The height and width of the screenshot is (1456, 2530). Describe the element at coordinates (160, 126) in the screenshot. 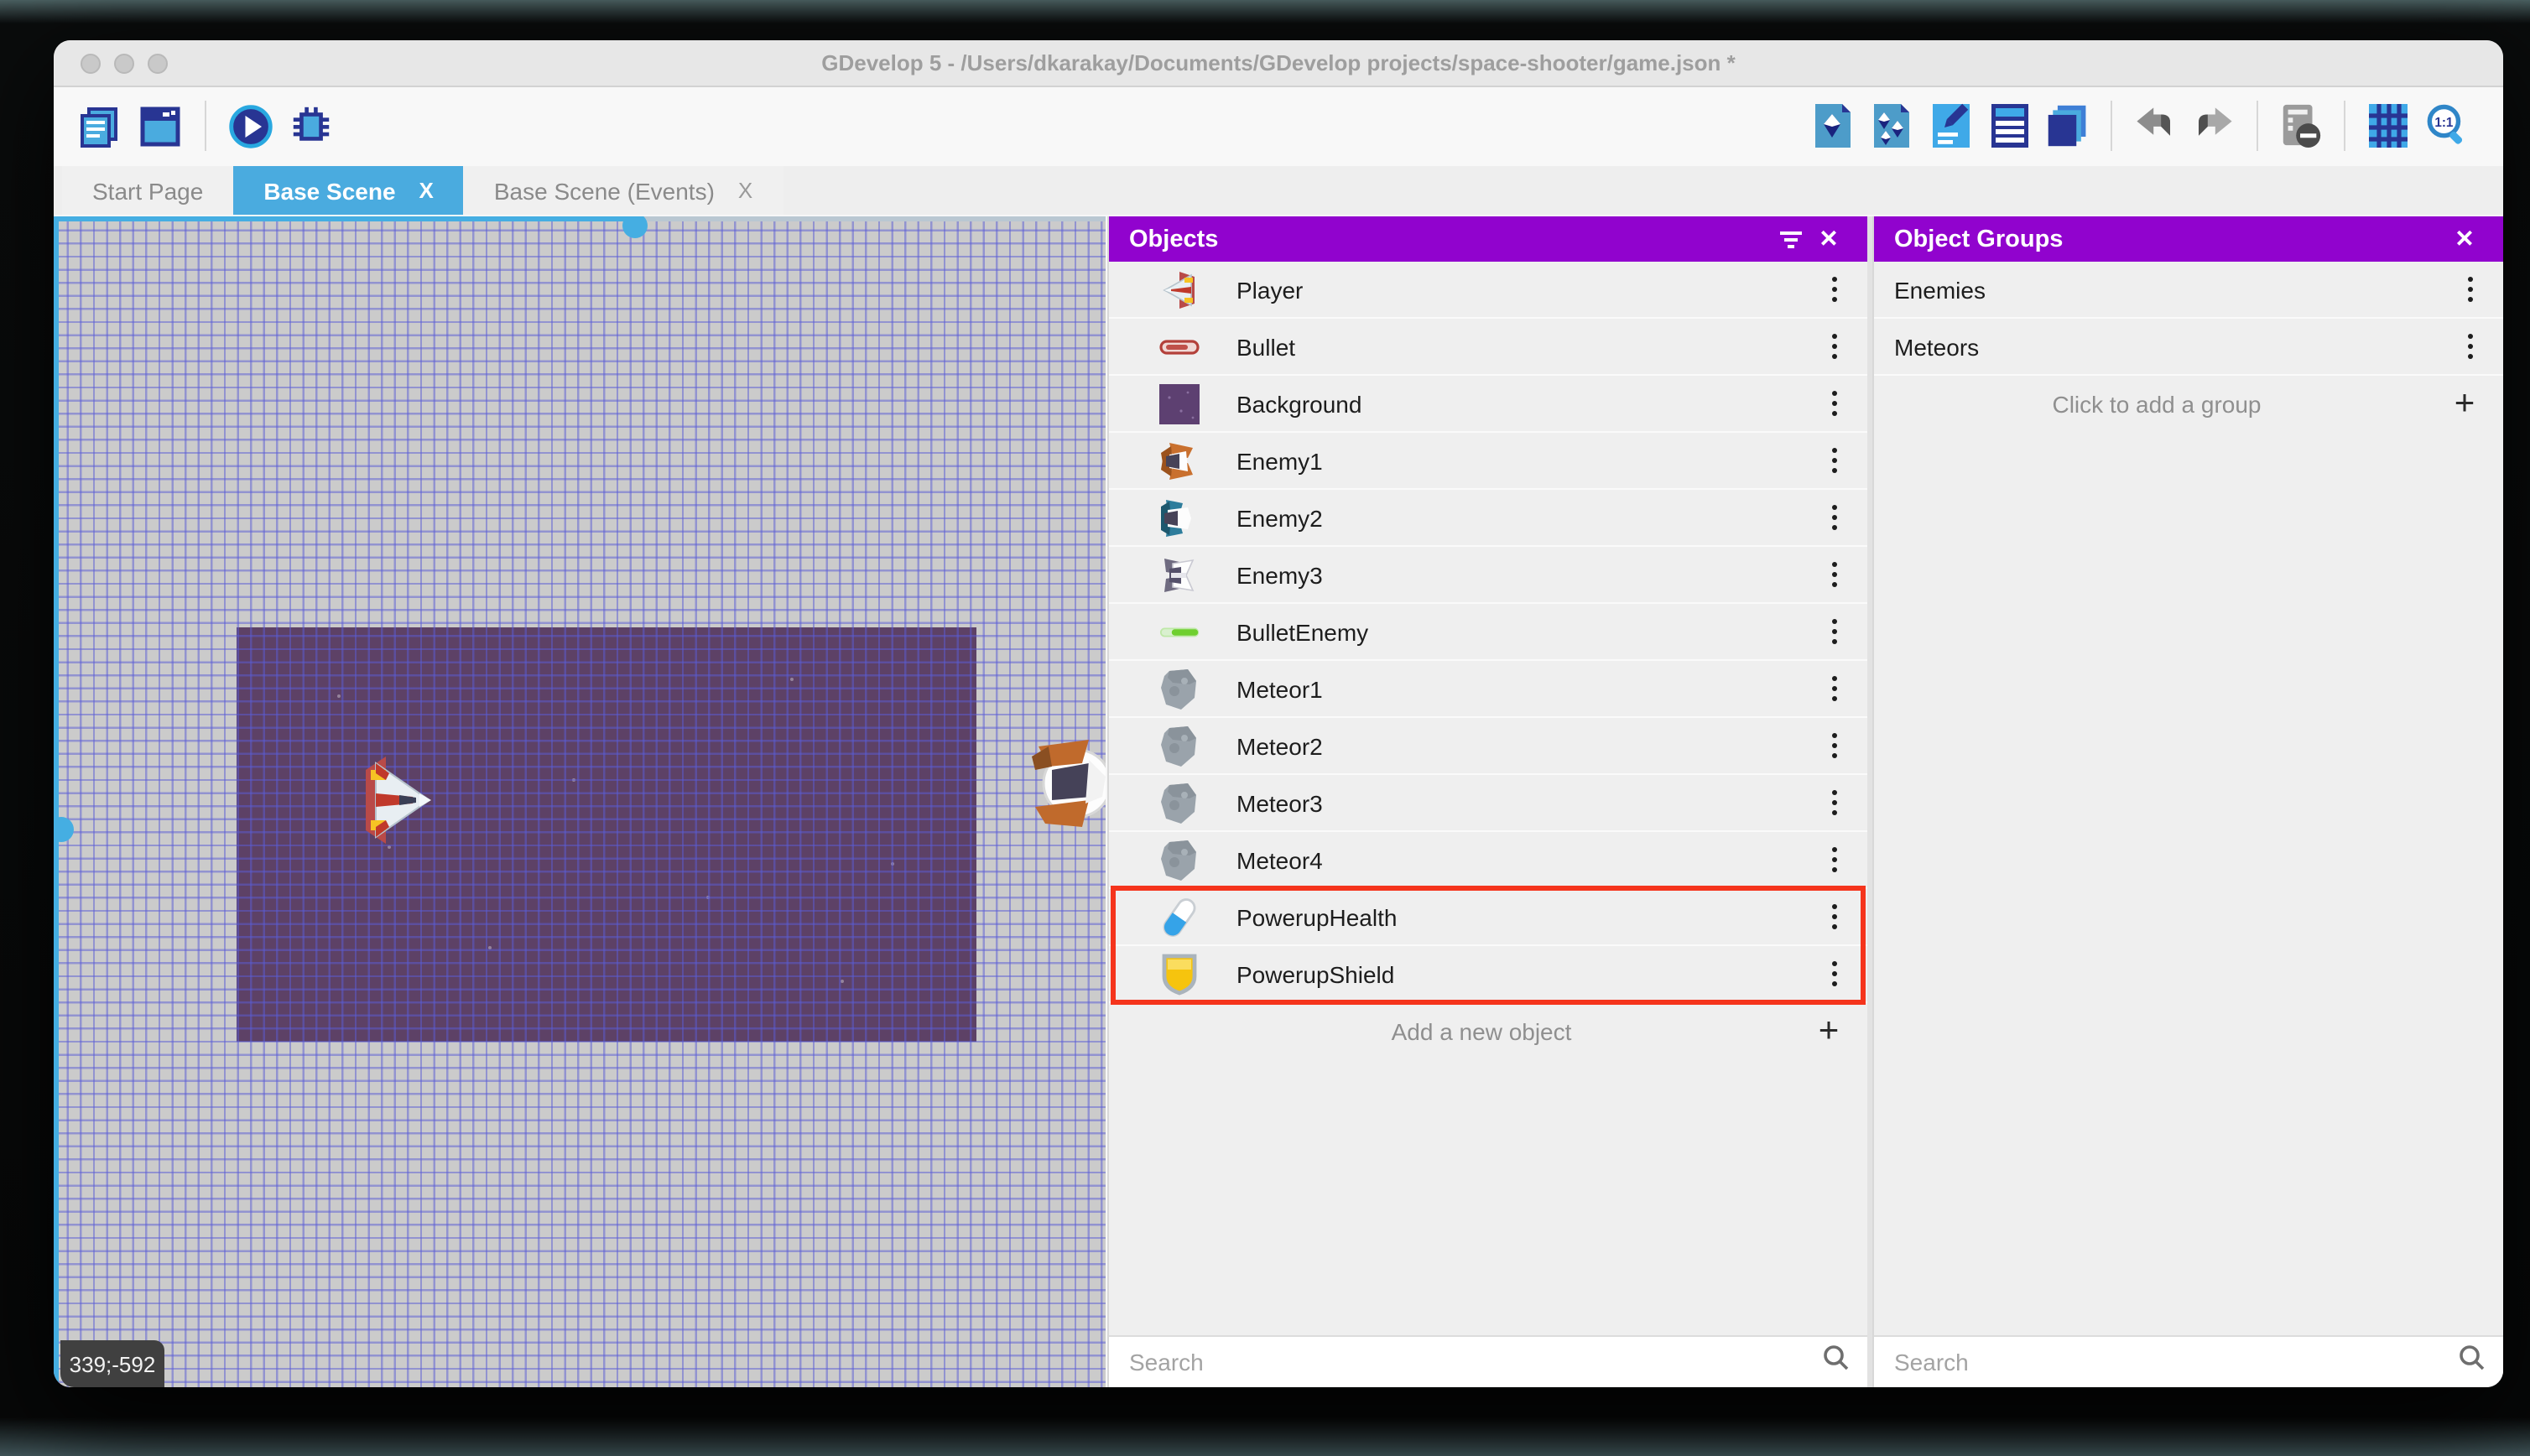

I see `preview-window-icon` at that location.